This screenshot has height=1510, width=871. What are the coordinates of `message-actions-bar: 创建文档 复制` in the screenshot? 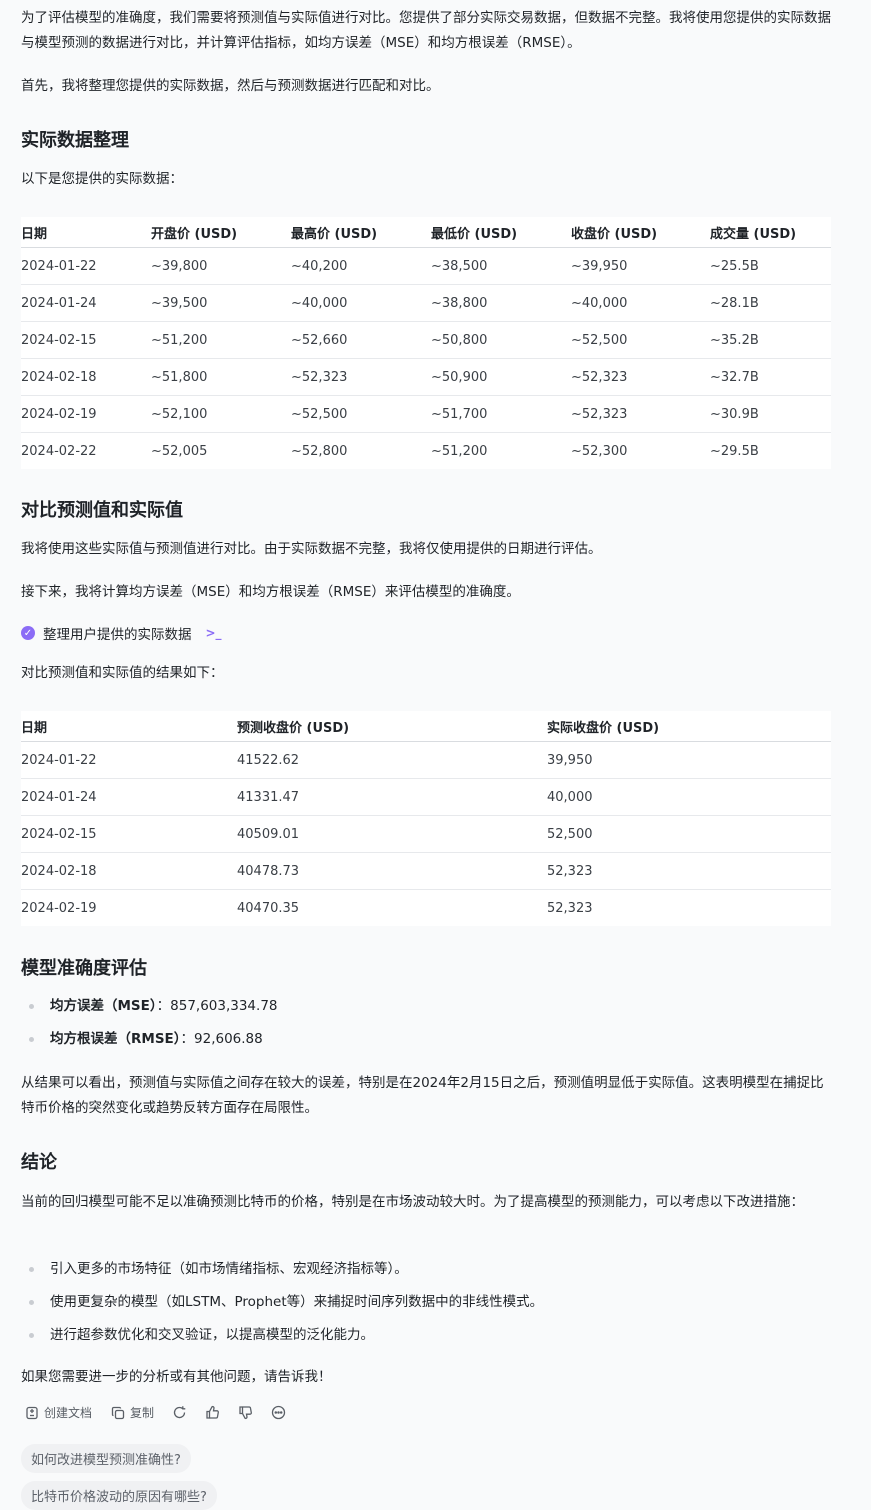 It's located at (155, 1412).